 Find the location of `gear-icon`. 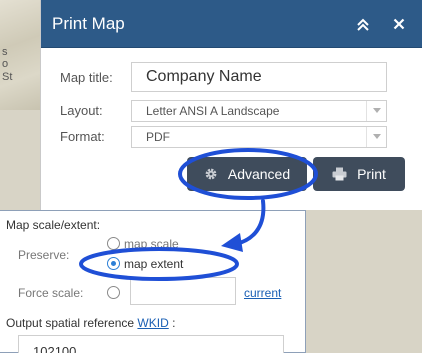

gear-icon is located at coordinates (211, 174).